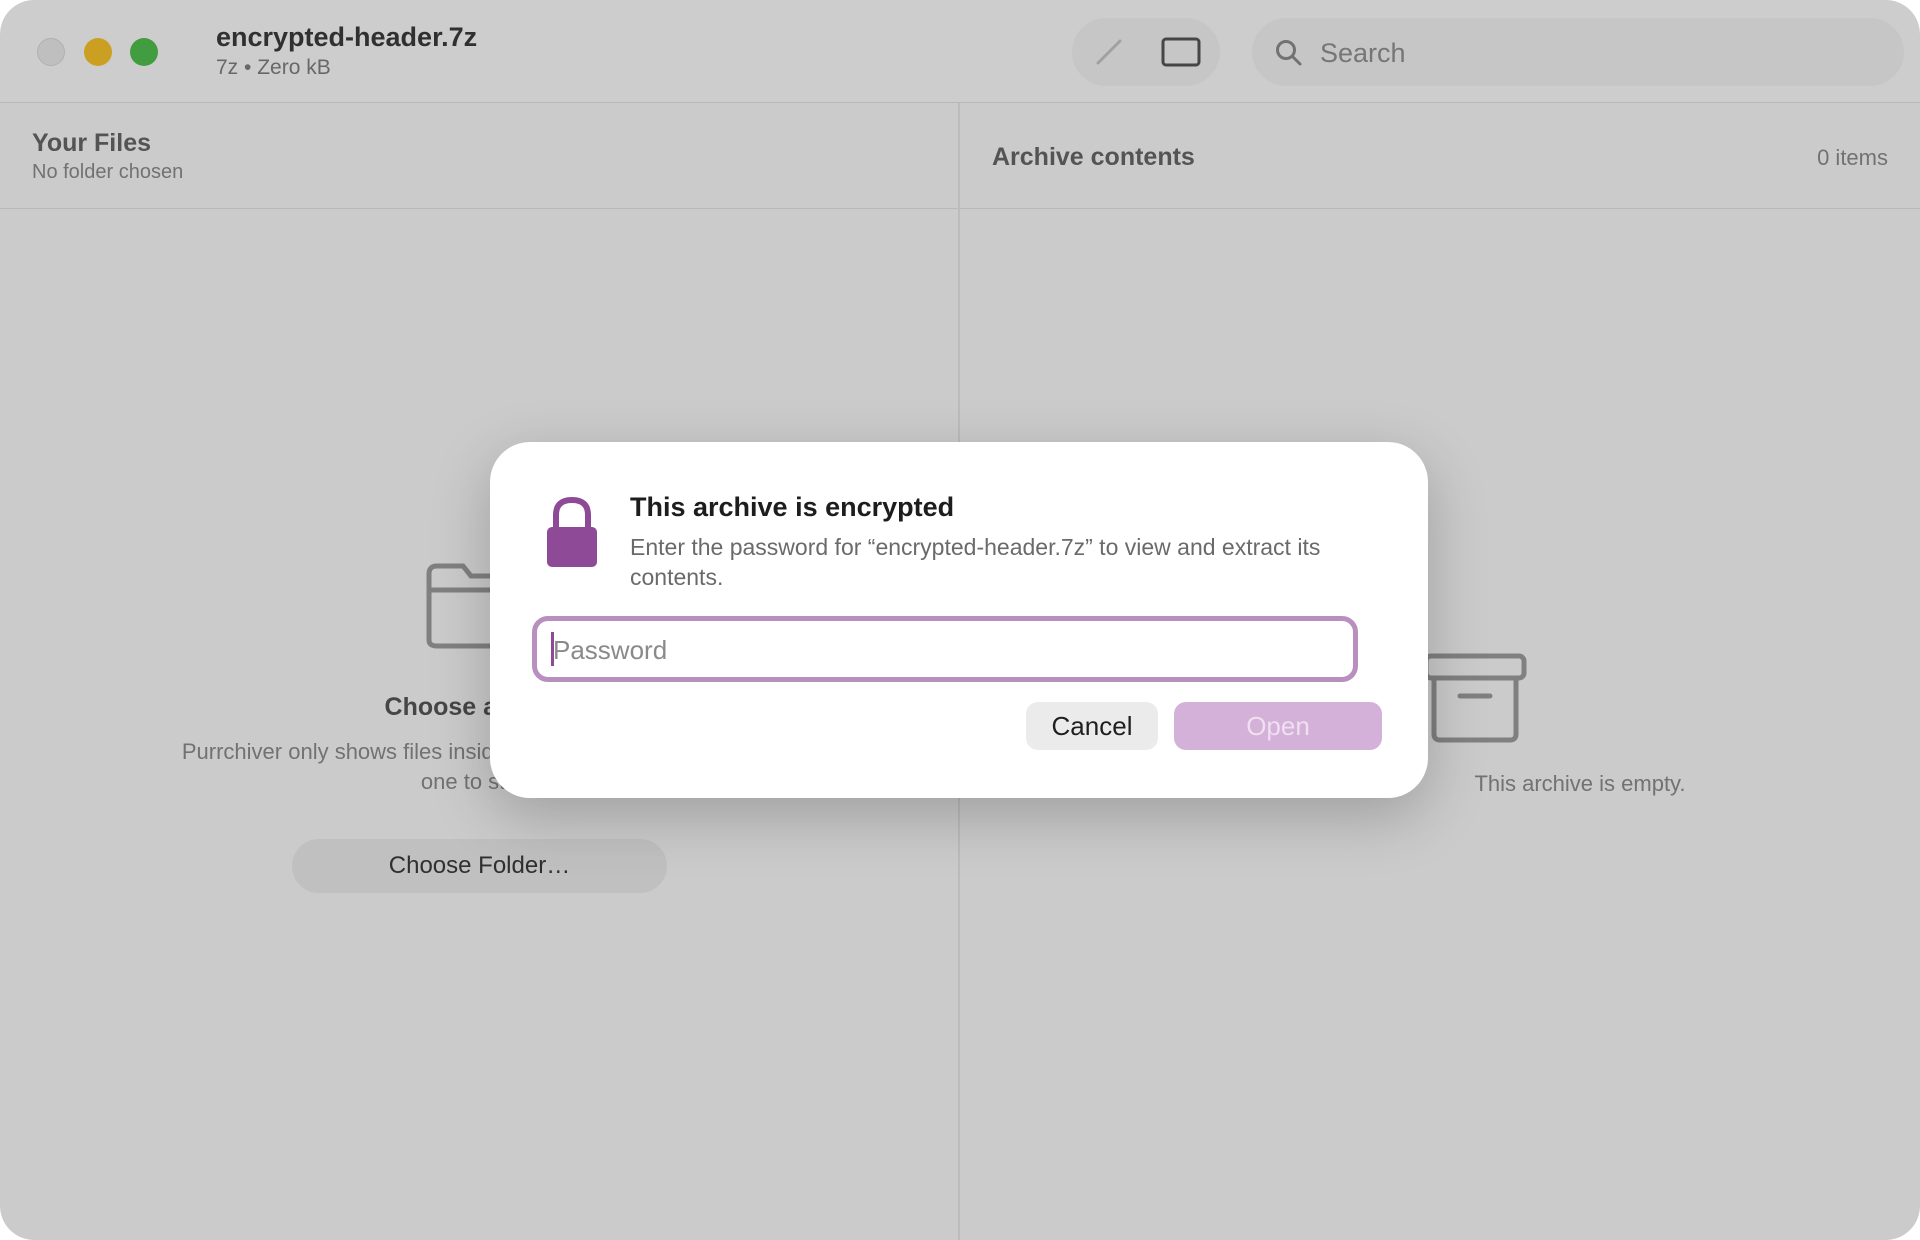  Describe the element at coordinates (792, 507) in the screenshot. I see `dialog-title: This archive is encrypted` at that location.